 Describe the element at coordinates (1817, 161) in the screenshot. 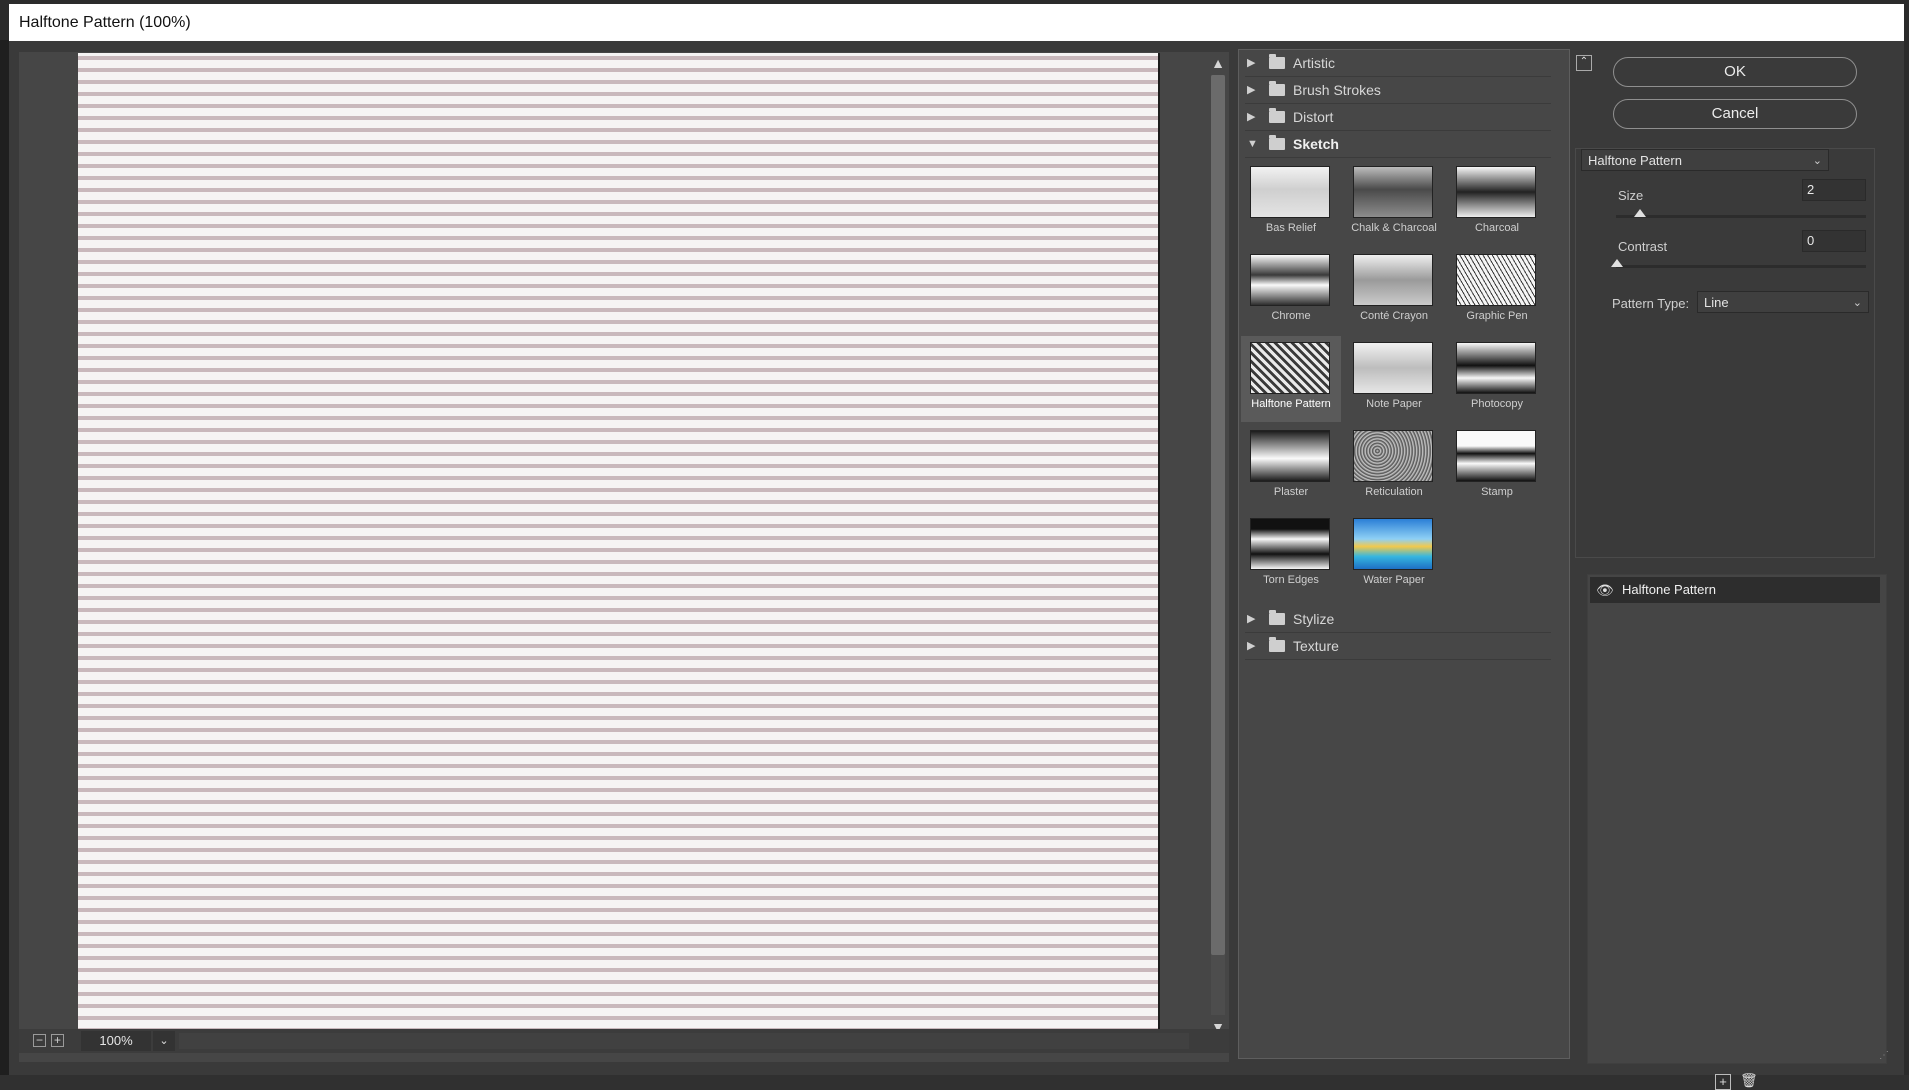

I see `chevron-down-icon: ⌄` at that location.